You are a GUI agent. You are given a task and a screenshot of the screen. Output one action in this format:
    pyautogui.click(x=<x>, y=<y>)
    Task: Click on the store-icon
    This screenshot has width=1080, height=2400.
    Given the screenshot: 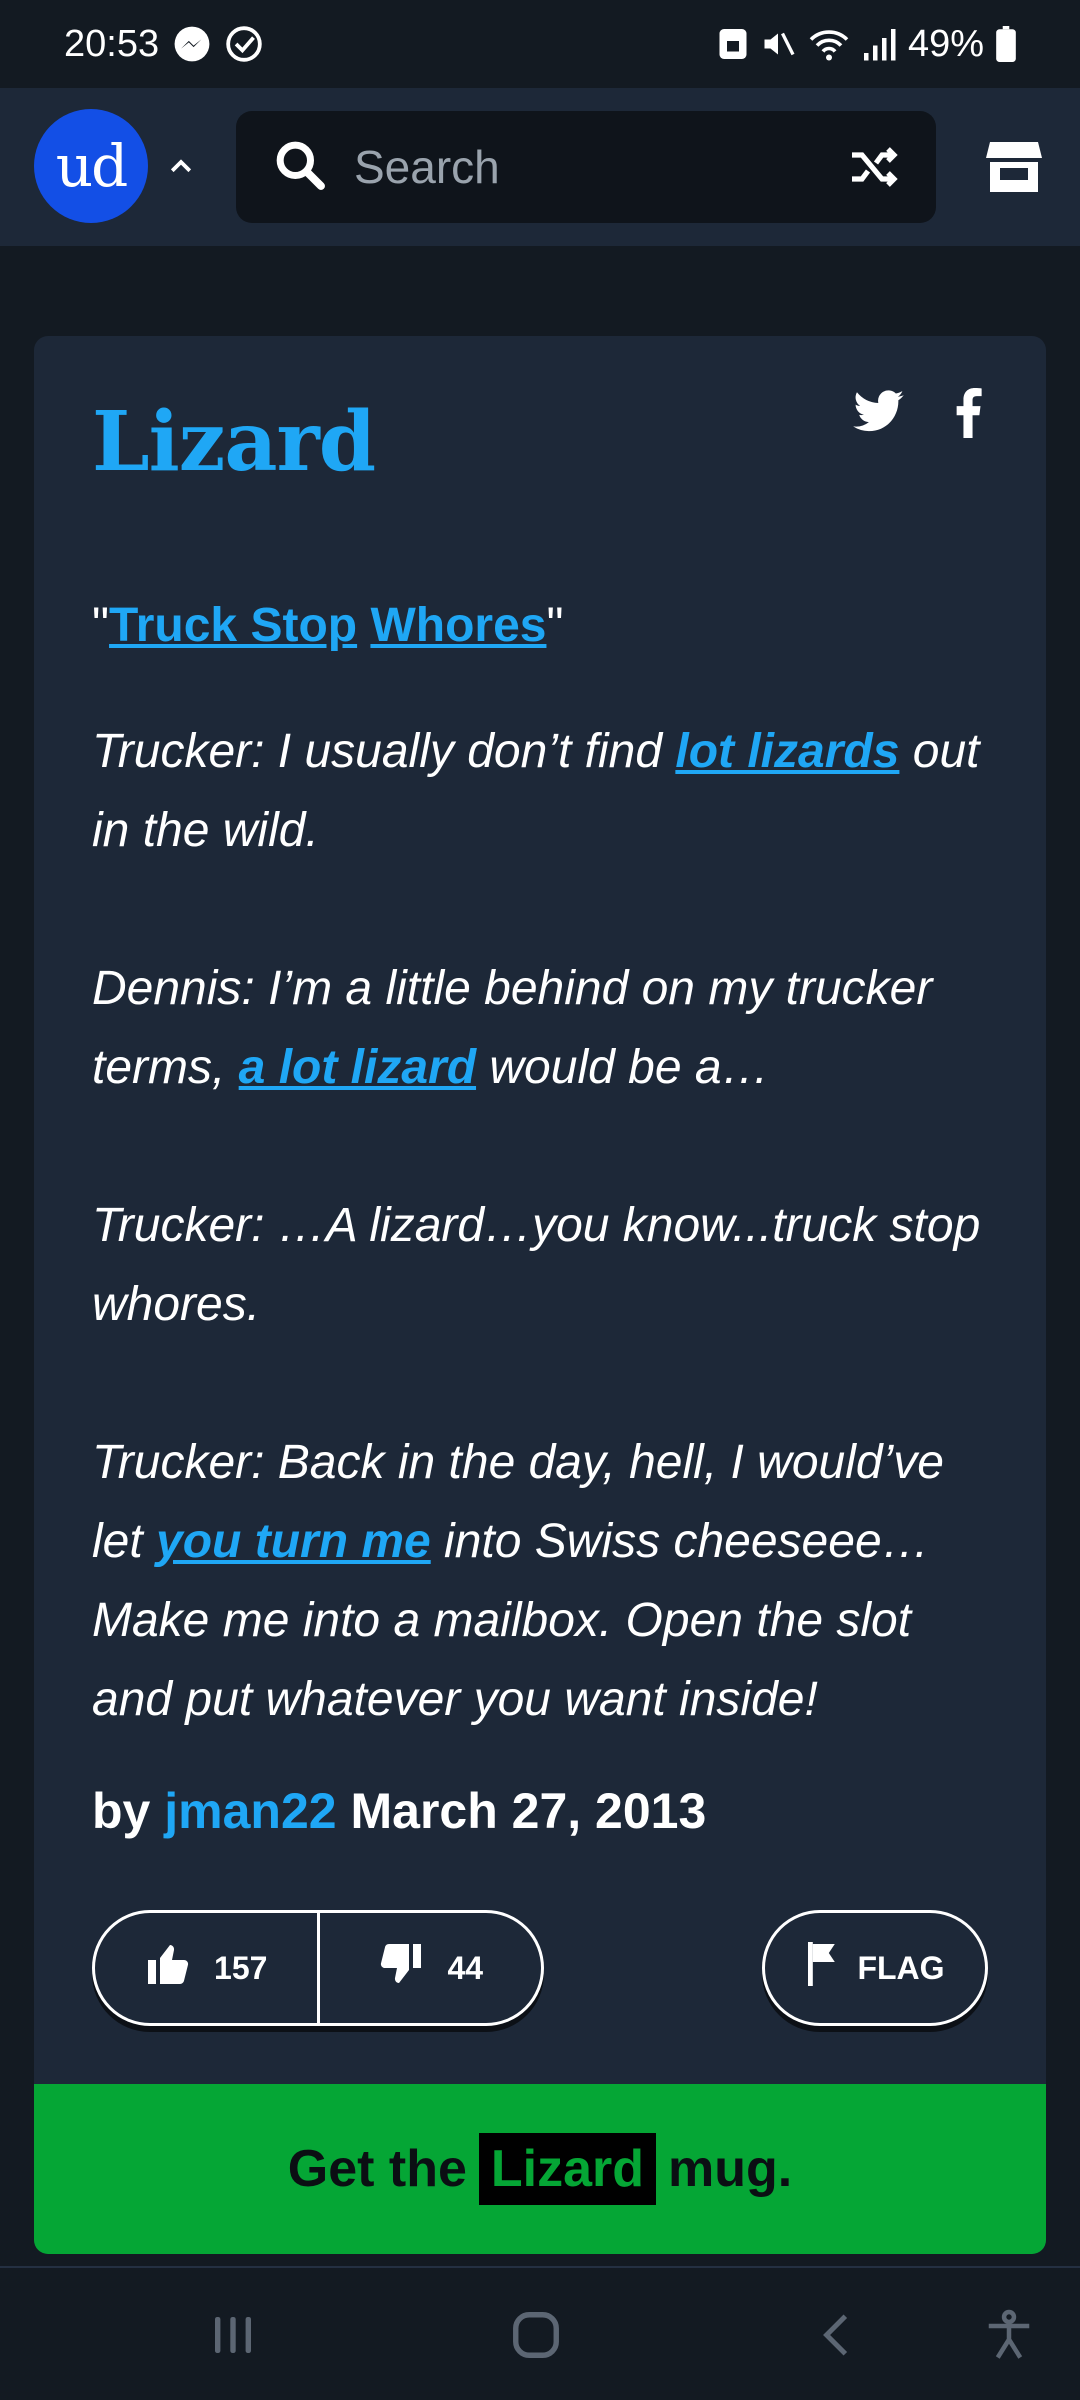 What is the action you would take?
    pyautogui.click(x=1014, y=168)
    